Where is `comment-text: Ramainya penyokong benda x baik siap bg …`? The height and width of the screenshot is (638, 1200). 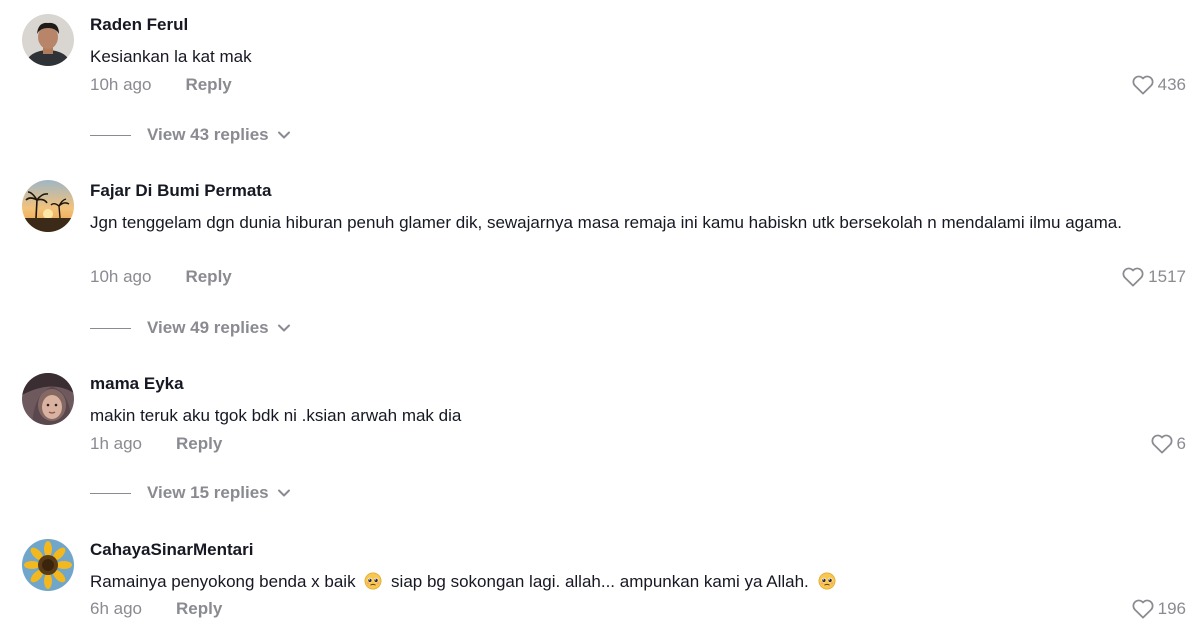 comment-text: Ramainya penyokong benda x baik siap bg … is located at coordinates (635, 582).